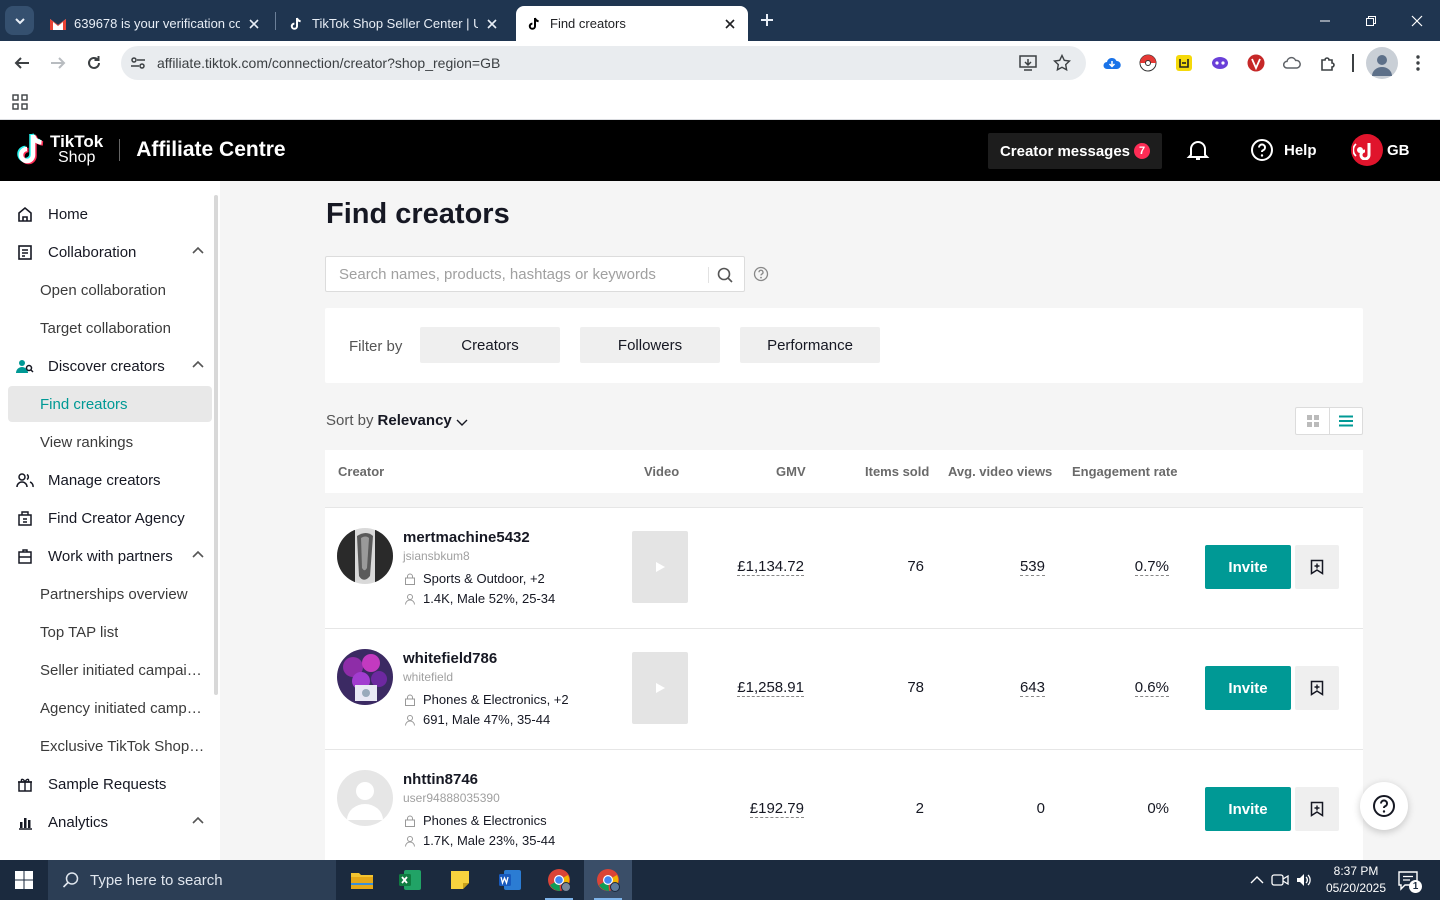 The height and width of the screenshot is (900, 1440). What do you see at coordinates (110, 670) in the screenshot?
I see `sidebar-item-seller-initiated-campaigns: Seller initiated campaigns` at bounding box center [110, 670].